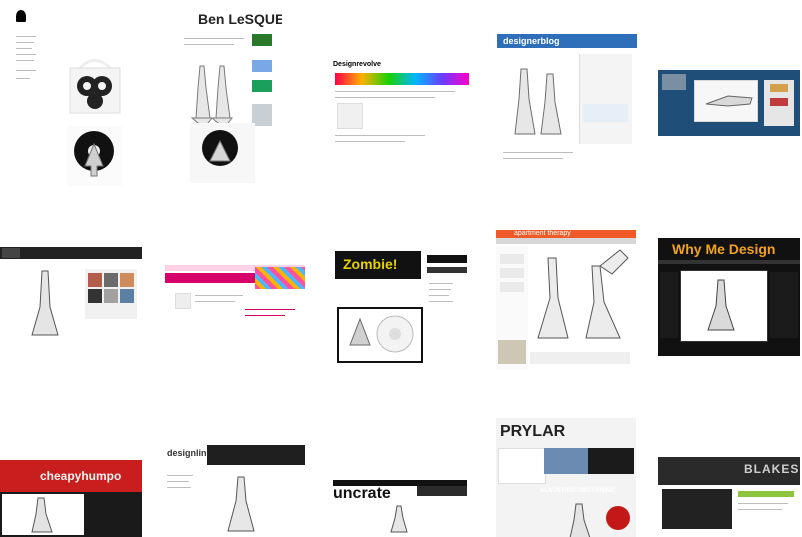  Describe the element at coordinates (724, 249) in the screenshot. I see `thumbnail-title: Why Me Design` at that location.